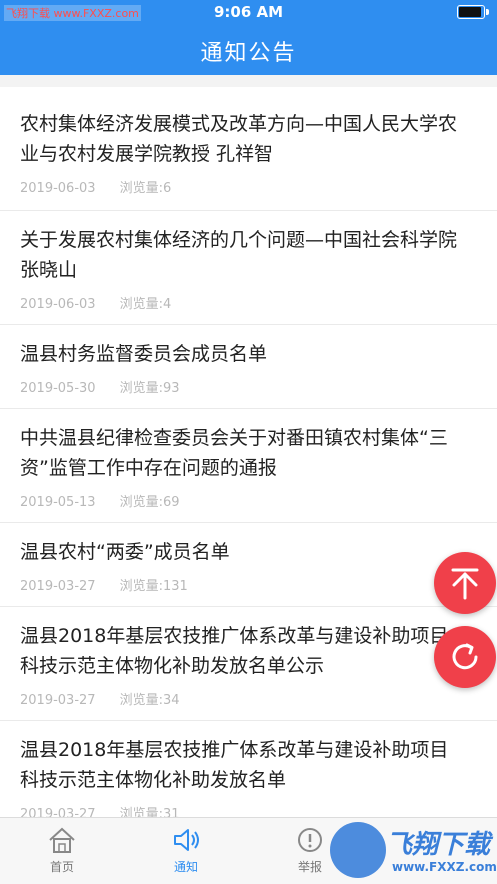 This screenshot has height=884, width=497. I want to click on item-title: 中共温县纪律检查委员会关于对番田镇农村集体“三资”监管工作中存在问题的通报, so click(234, 453).